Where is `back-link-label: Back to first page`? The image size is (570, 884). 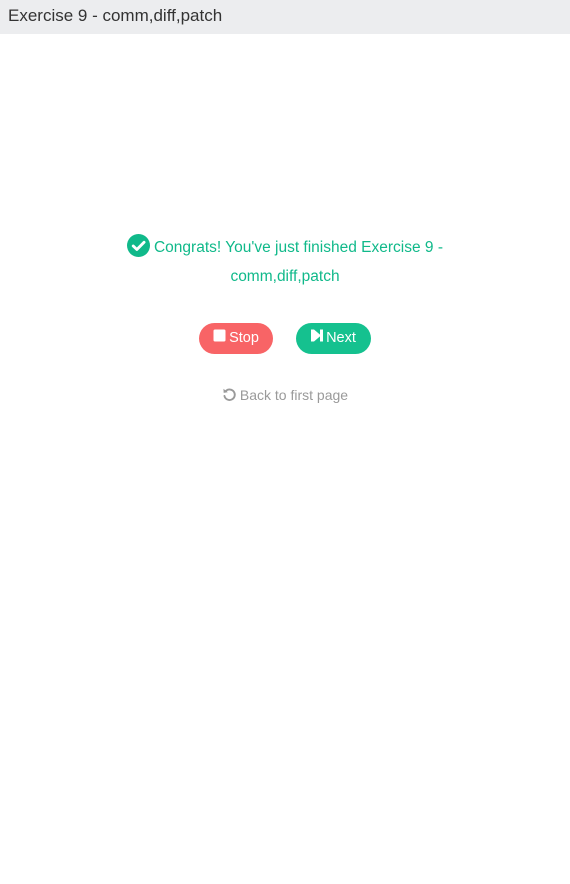
back-link-label: Back to first page is located at coordinates (294, 395).